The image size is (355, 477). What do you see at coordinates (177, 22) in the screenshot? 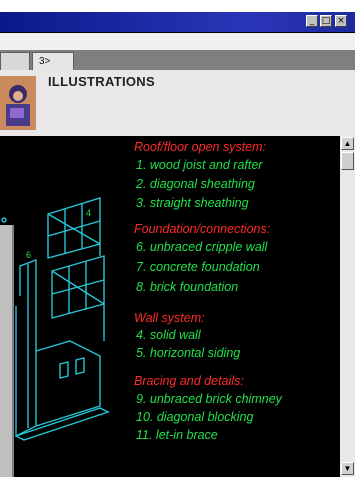
I see `window-title-bar: _ □ ×` at bounding box center [177, 22].